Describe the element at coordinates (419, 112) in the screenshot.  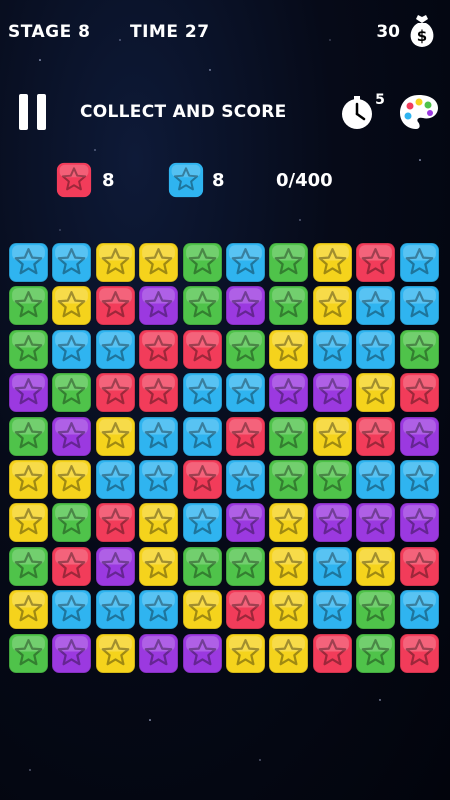
I see `palette-powerup-button` at that location.